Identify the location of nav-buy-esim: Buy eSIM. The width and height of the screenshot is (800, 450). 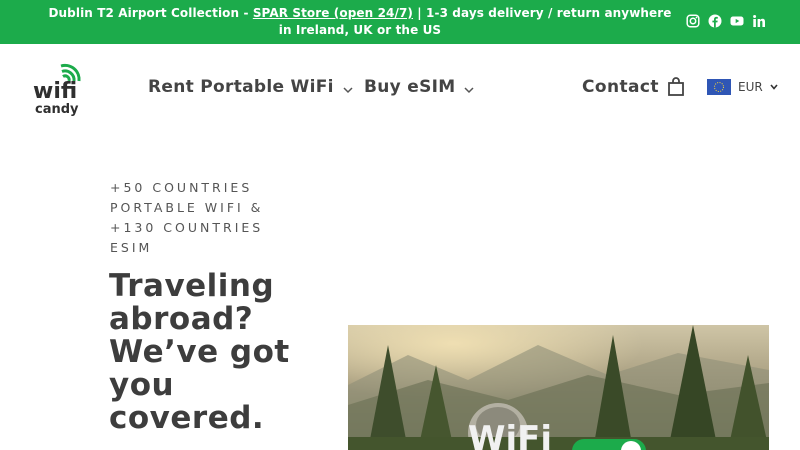
(419, 87).